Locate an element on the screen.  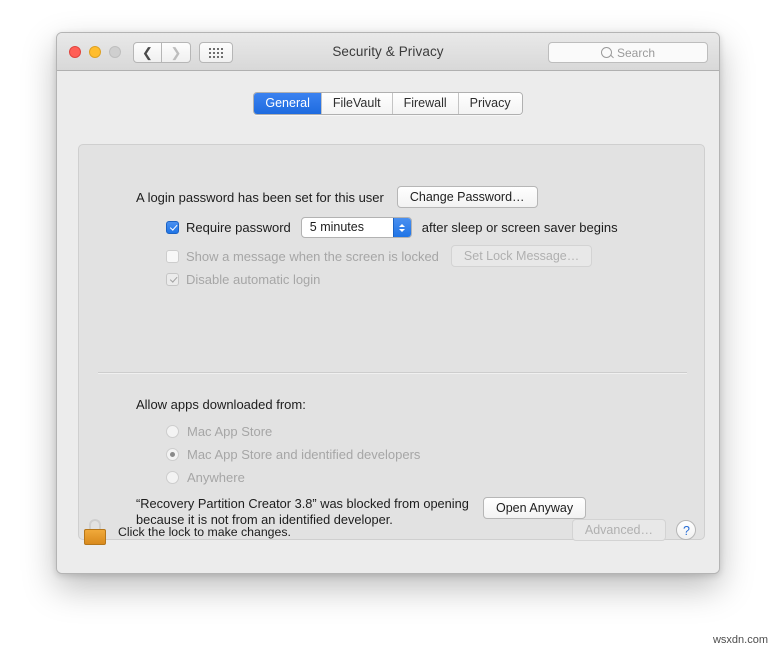
require-password-label: Require password is located at coordinates (238, 227).